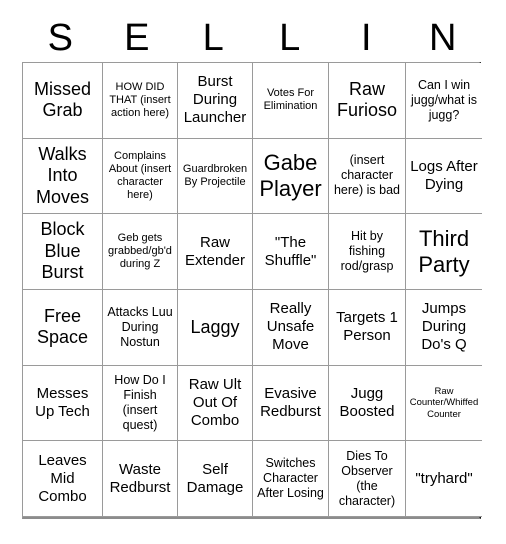 This screenshot has width=506, height=544. I want to click on bingo-cell-label: Leaves Mid Combo, so click(62, 478).